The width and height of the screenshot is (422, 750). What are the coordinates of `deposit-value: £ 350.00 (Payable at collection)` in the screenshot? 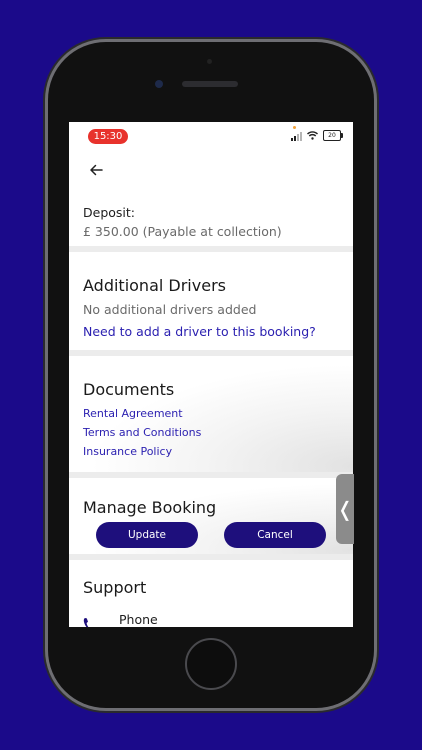 It's located at (182, 231).